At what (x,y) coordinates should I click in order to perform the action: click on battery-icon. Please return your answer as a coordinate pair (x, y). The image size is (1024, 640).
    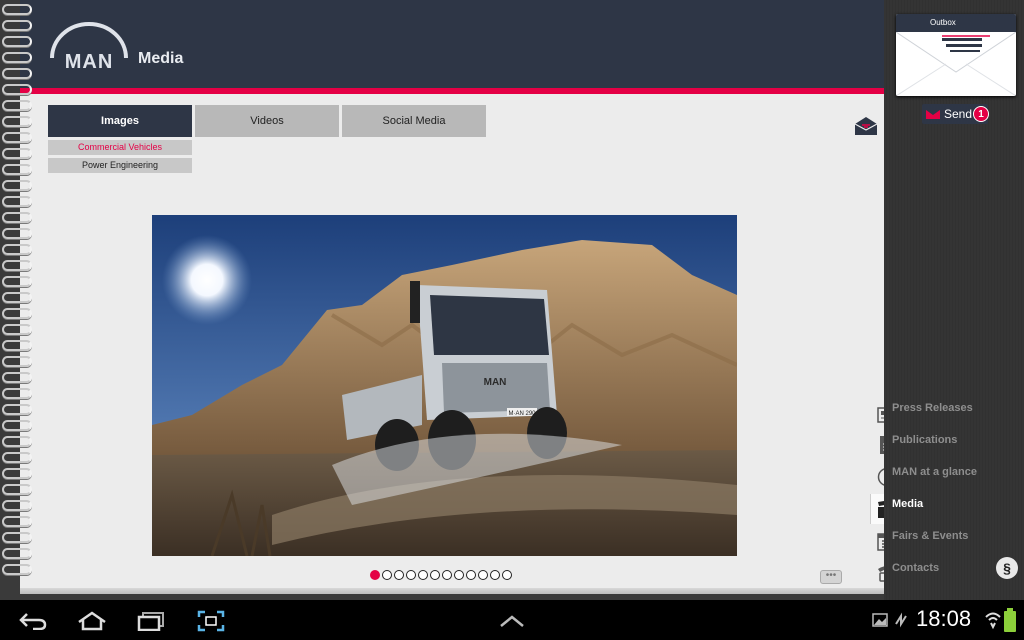
    Looking at the image, I should click on (1010, 620).